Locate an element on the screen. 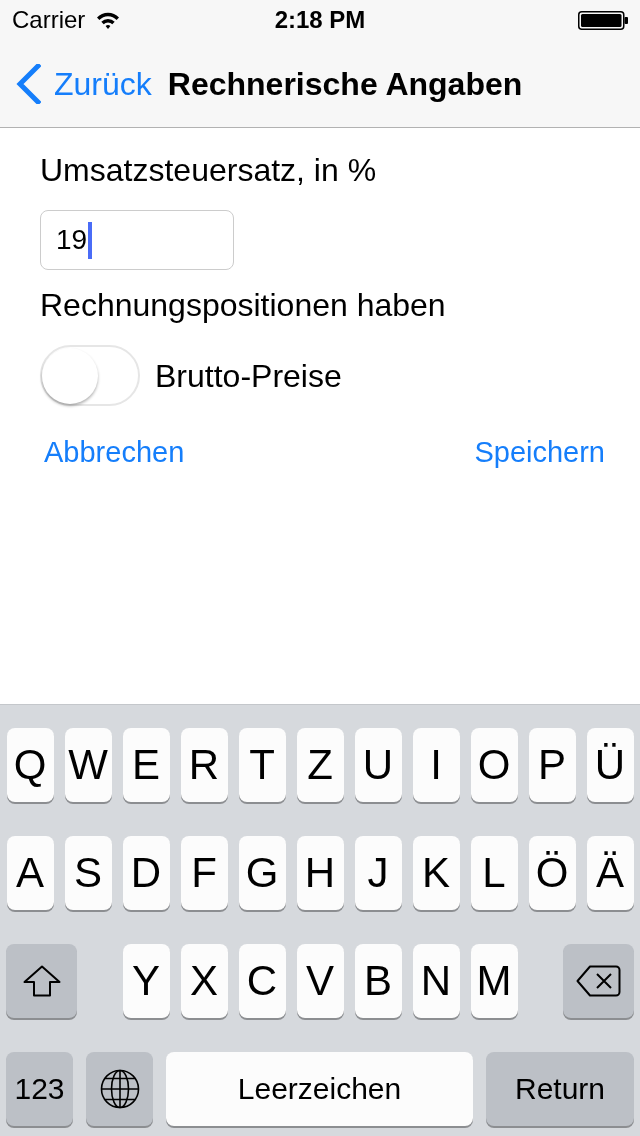 The image size is (640, 1136). save-button: Speichern is located at coordinates (539, 452).